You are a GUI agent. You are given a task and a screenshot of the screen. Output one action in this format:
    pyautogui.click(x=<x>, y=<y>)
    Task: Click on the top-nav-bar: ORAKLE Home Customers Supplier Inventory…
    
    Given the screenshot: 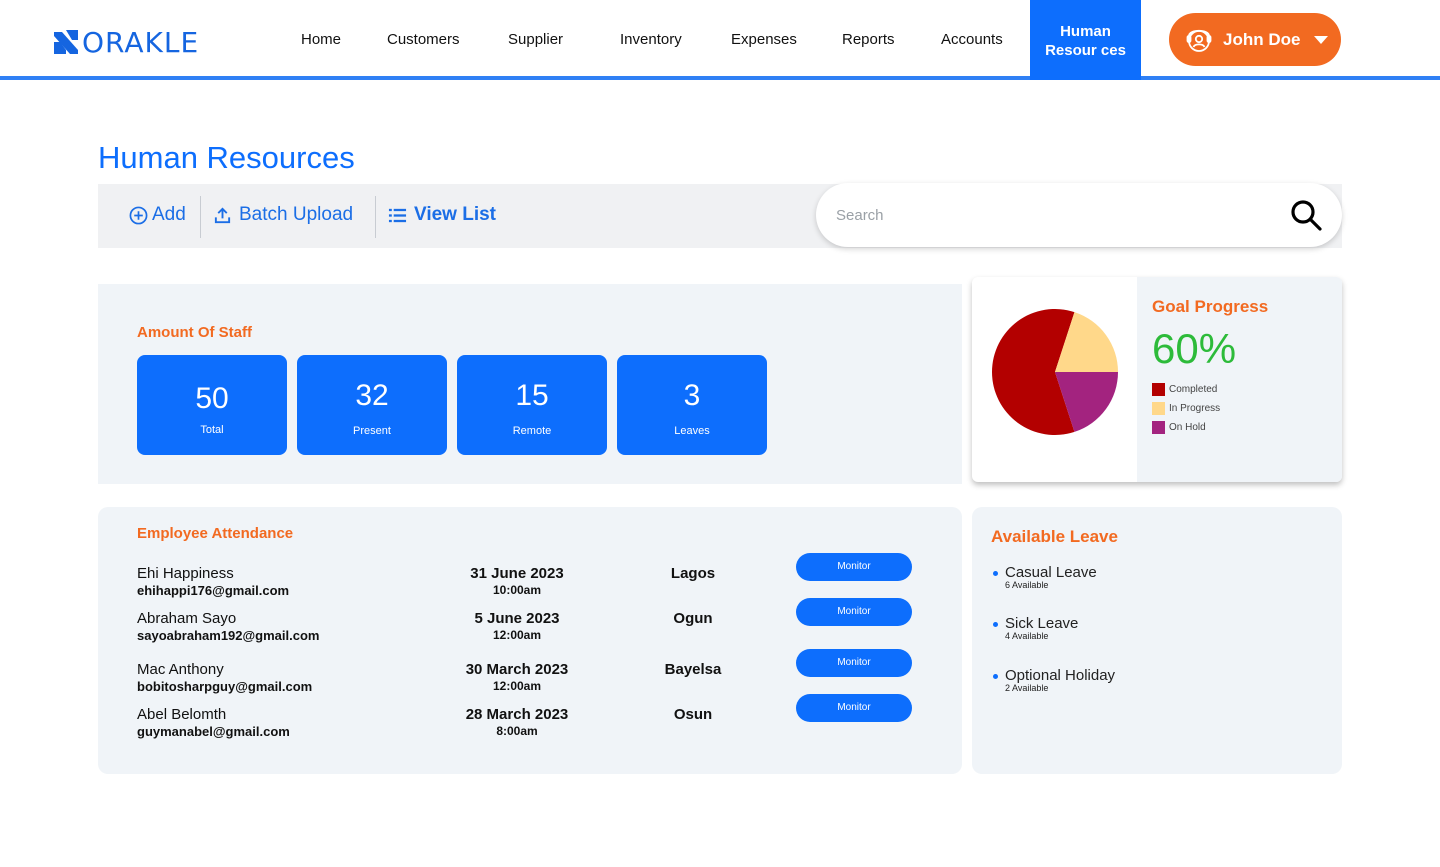 What is the action you would take?
    pyautogui.click(x=720, y=40)
    